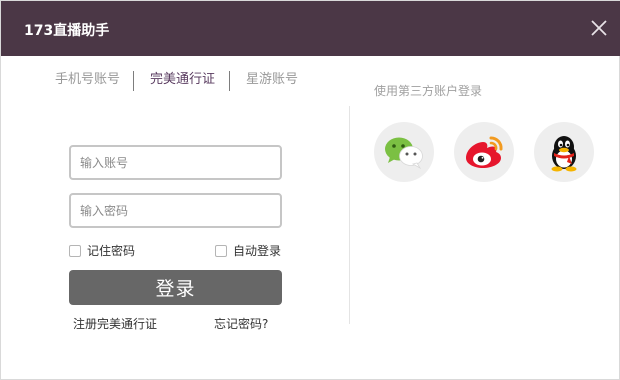  Describe the element at coordinates (221, 251) in the screenshot. I see `auto-login-checkbox` at that location.